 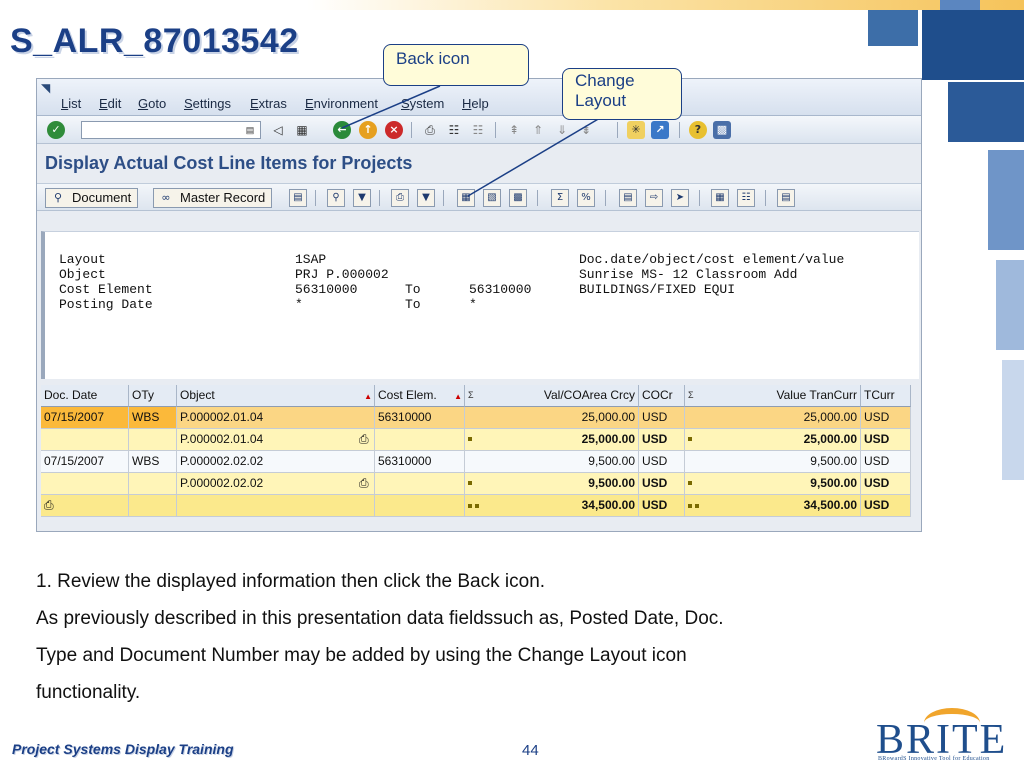 What do you see at coordinates (552, 506) in the screenshot?
I see `cell-val-coarea: 34,500.00` at bounding box center [552, 506].